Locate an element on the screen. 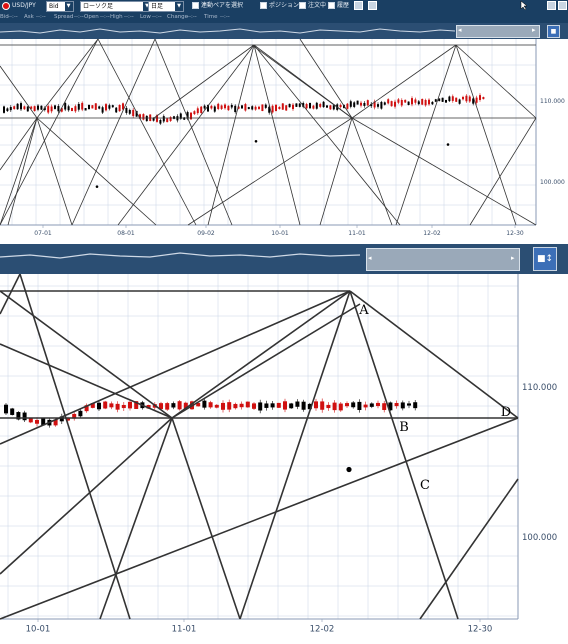 The image size is (568, 644). annotation-label-d: D is located at coordinates (506, 412).